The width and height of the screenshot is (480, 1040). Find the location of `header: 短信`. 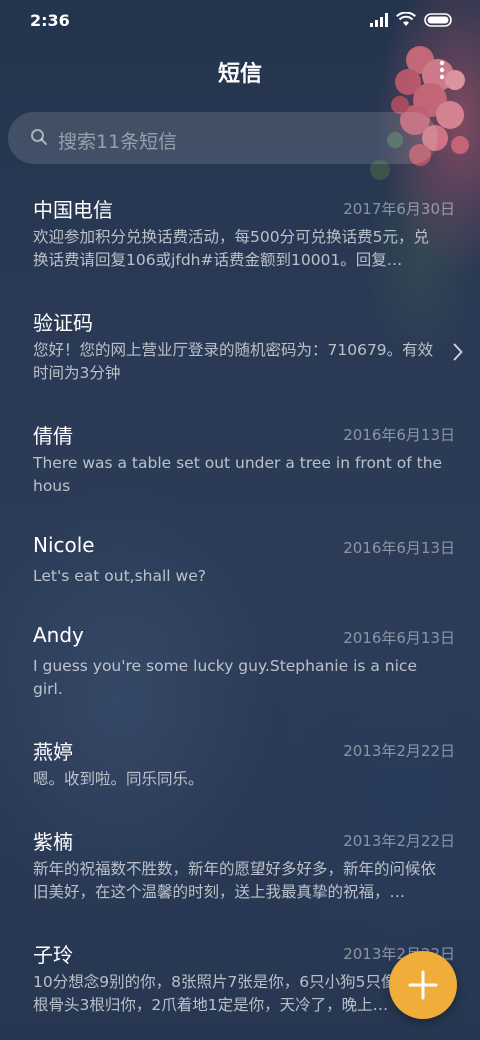

header: 短信 is located at coordinates (240, 70).